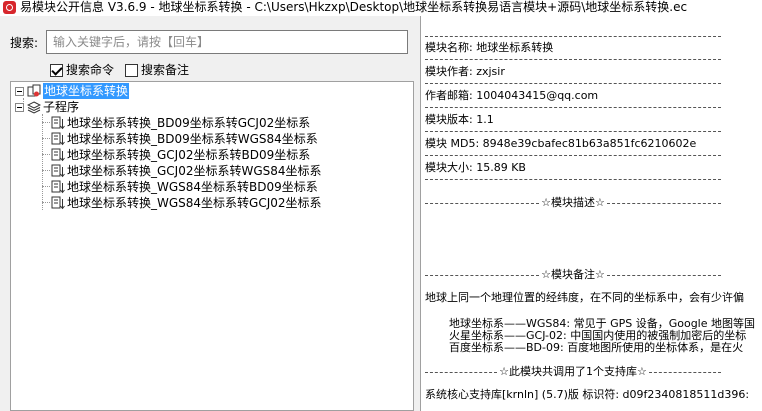 The height and width of the screenshot is (411, 762). I want to click on library-header-label: ☆此模块共调用了1个支持库☆, so click(573, 371).